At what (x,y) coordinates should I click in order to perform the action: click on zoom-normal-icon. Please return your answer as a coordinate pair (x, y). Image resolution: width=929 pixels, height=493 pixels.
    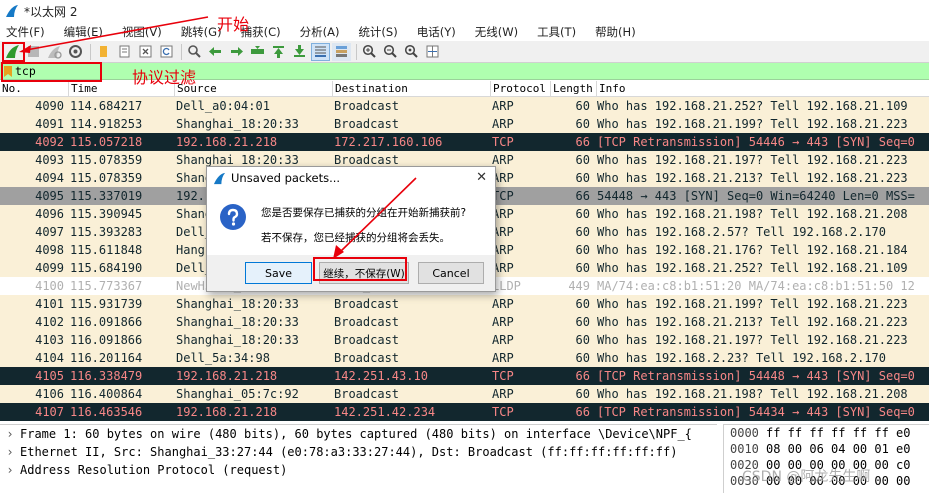
    Looking at the image, I should click on (411, 51).